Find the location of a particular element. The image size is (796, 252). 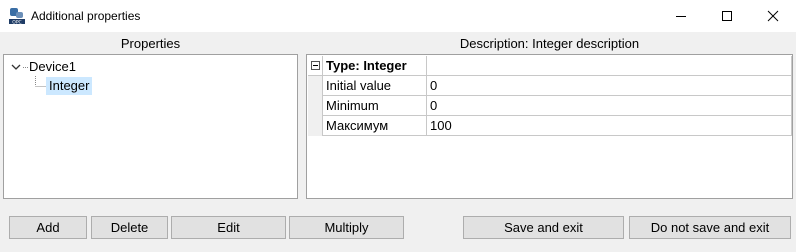

title-bar: OPC Additional properties is located at coordinates (398, 16).